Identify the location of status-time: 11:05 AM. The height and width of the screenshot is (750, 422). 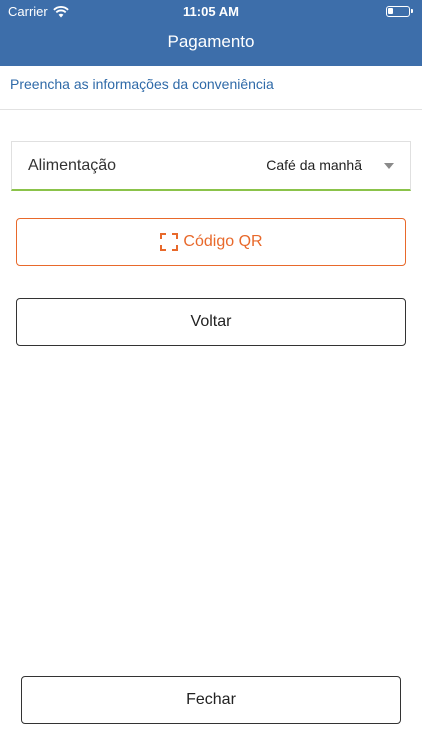
(211, 11).